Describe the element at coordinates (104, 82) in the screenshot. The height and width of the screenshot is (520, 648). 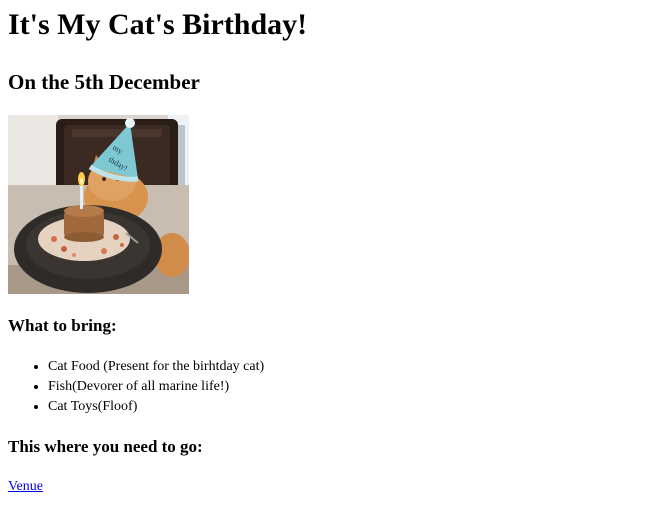
I see `page-subtitle: On the 5th December` at that location.